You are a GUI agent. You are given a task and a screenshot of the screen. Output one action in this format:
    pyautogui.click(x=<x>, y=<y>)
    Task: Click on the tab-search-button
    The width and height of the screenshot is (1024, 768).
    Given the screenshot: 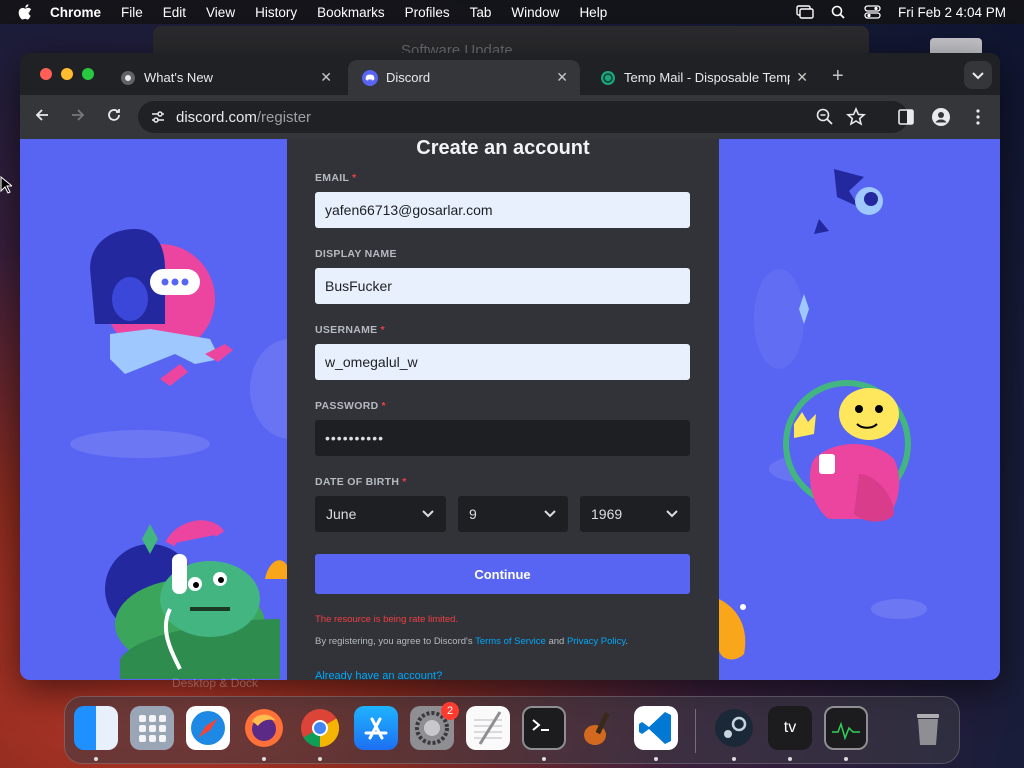 What is the action you would take?
    pyautogui.click(x=978, y=75)
    